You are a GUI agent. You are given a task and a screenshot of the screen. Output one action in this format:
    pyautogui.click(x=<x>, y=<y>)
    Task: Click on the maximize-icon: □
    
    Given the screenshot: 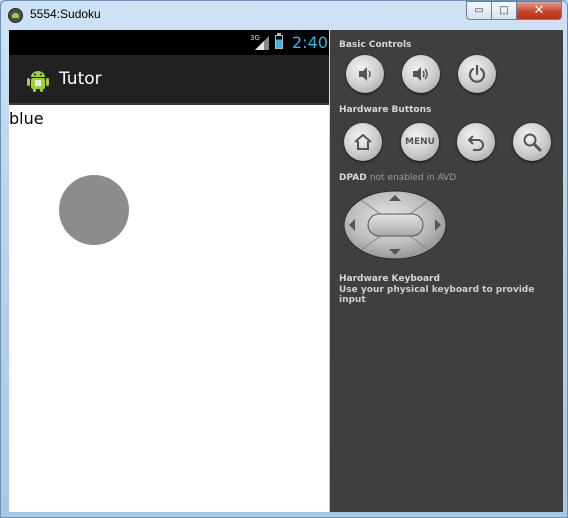 What is the action you would take?
    pyautogui.click(x=504, y=10)
    